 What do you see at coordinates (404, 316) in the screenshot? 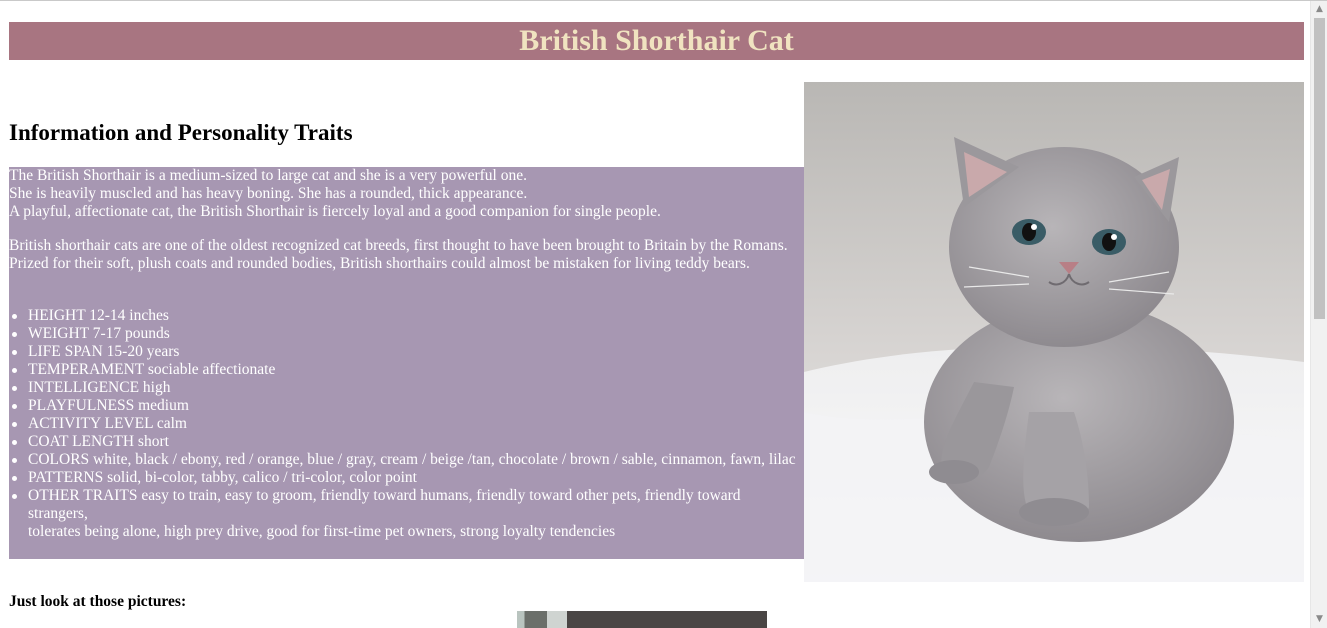
I see `list-item: HEIGHT 12-14 inches` at bounding box center [404, 316].